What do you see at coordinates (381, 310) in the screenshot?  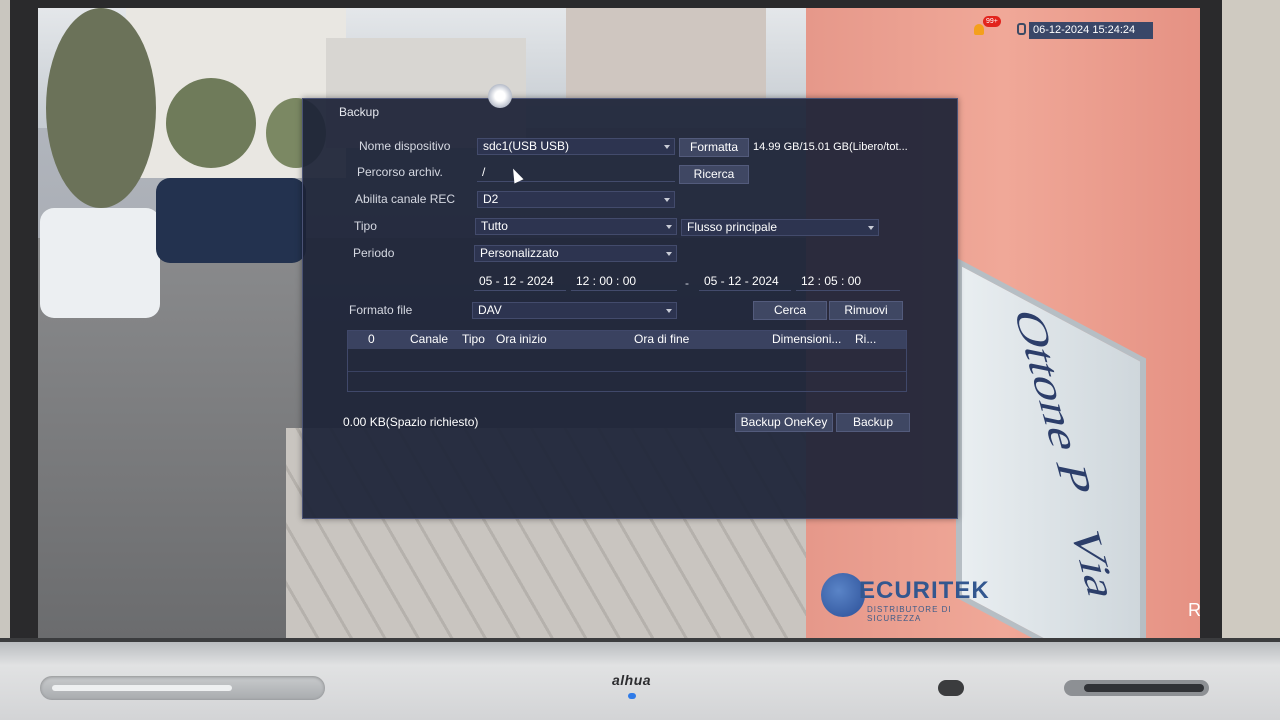 I see `file-format-label: Formato file` at bounding box center [381, 310].